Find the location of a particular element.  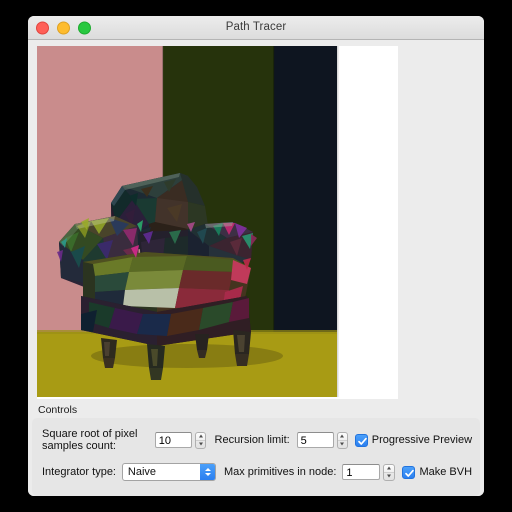

traffic-light-group is located at coordinates (63, 27).